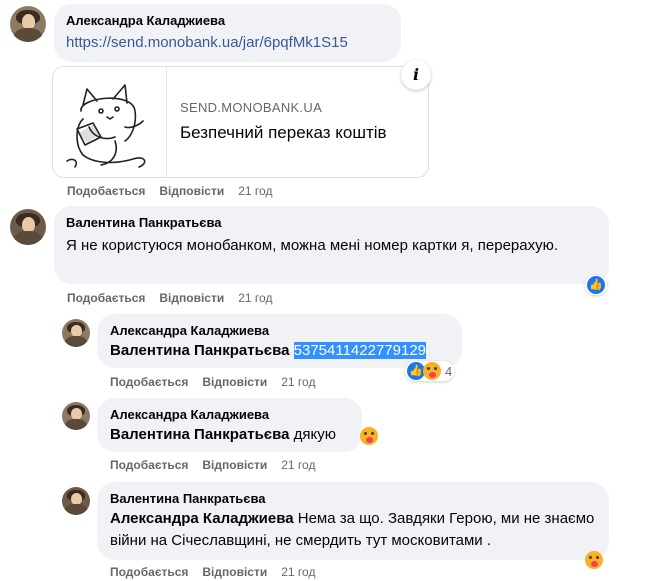 This screenshot has width=654, height=581. I want to click on preview-title: Безпечний переказ коштів, so click(283, 132).